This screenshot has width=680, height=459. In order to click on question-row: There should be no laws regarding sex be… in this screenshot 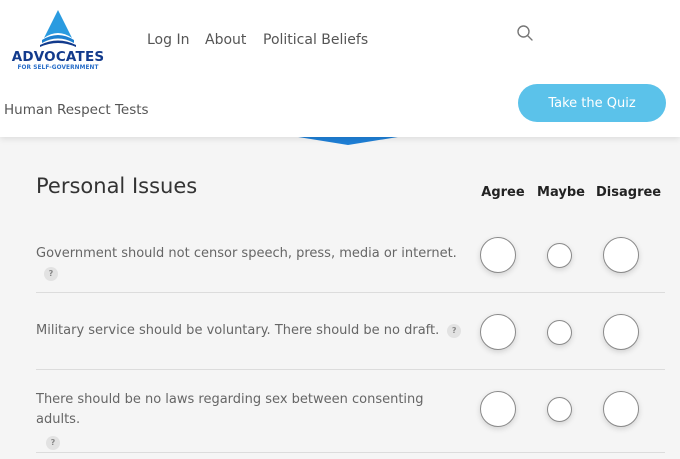, I will do `click(253, 420)`.